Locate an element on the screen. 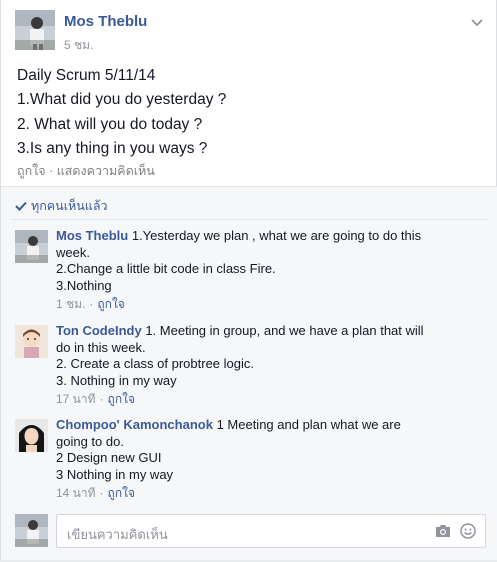  commenter-name: Chompoo' Kamonchanok is located at coordinates (134, 424).